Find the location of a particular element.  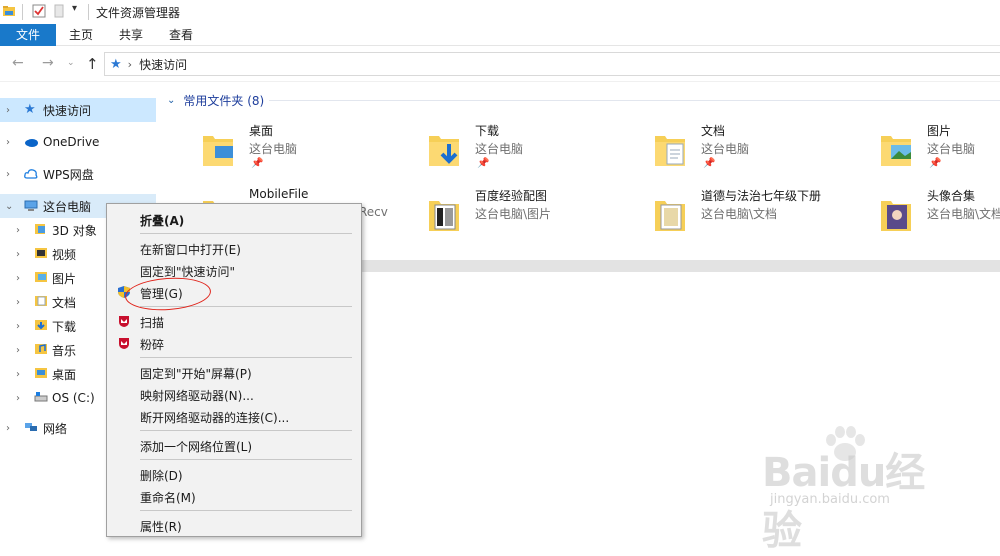

sidebar-item-onedrive: › OneDrive is located at coordinates (78, 142).